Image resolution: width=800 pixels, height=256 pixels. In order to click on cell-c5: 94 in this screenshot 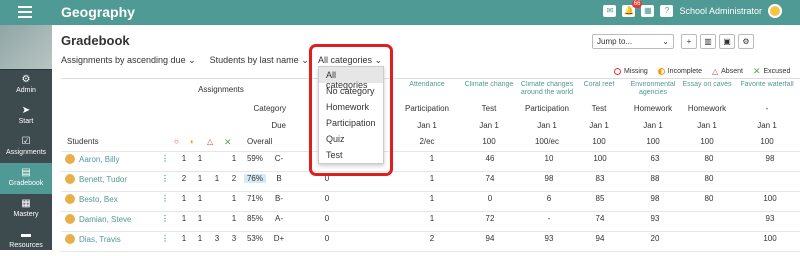, I will do `click(600, 238)`.